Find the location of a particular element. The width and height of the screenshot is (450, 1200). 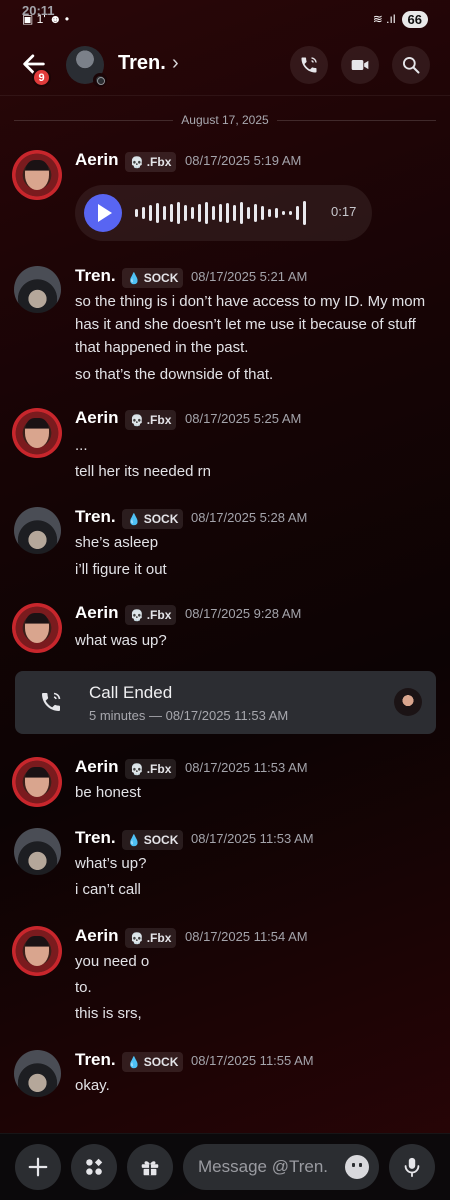

chat-header: 9 Tren. › is located at coordinates (225, 67).